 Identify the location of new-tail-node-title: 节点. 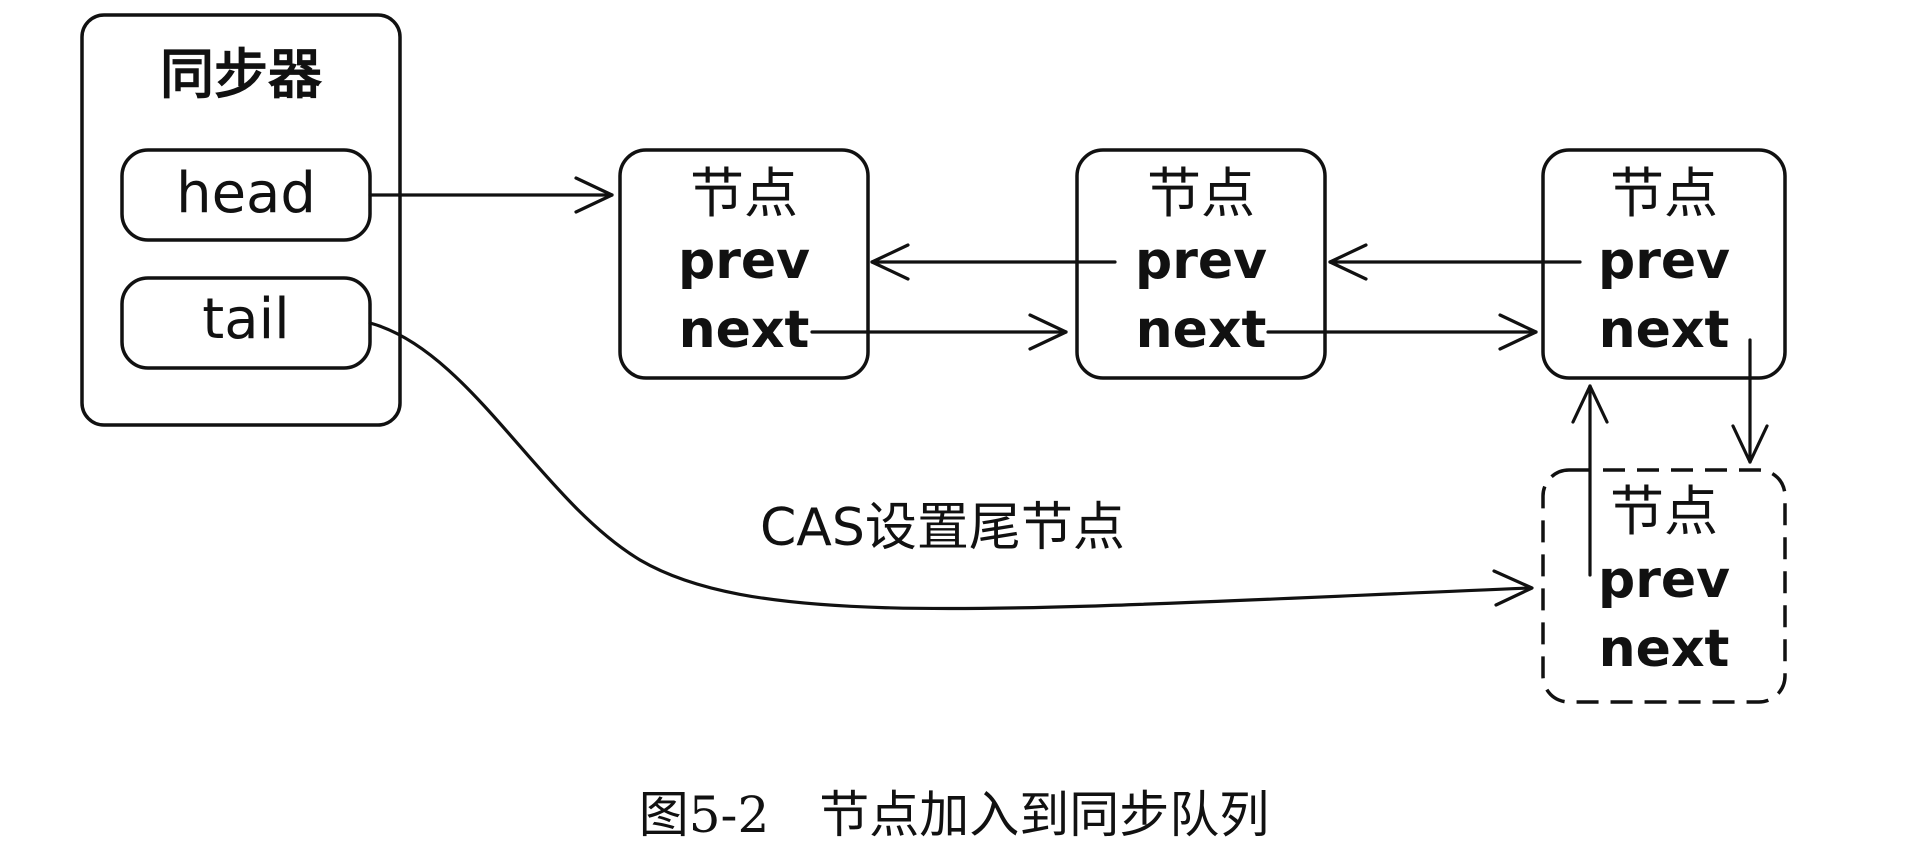
(1664, 511).